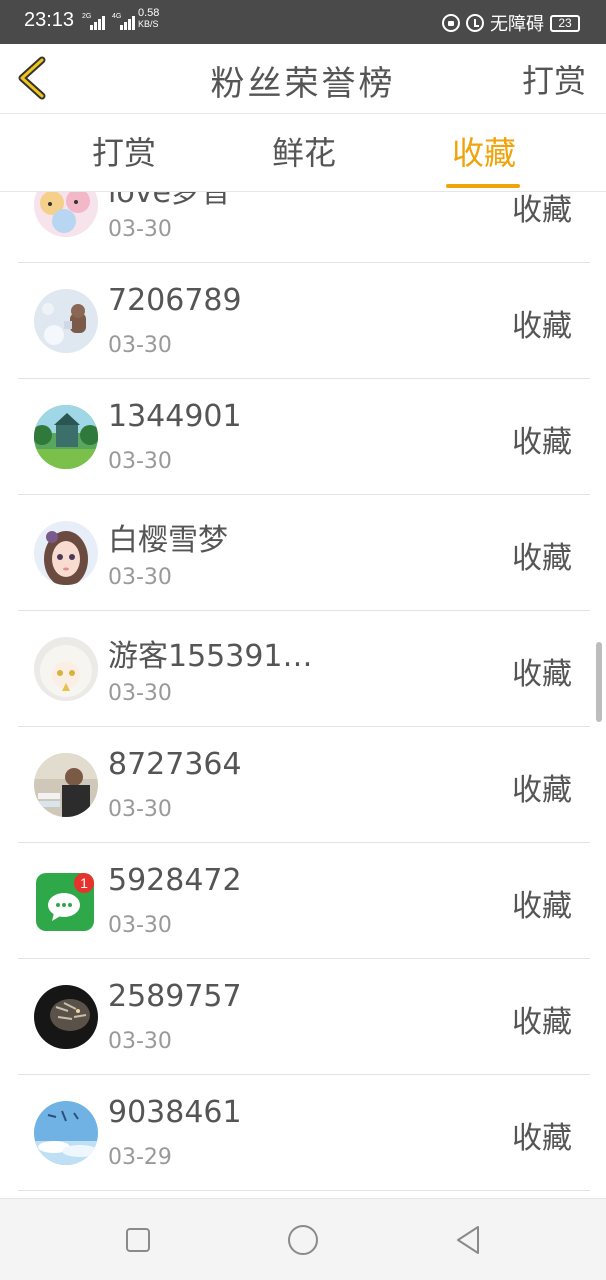  Describe the element at coordinates (65, 902) in the screenshot. I see `wechat-app-avatar: 1` at that location.